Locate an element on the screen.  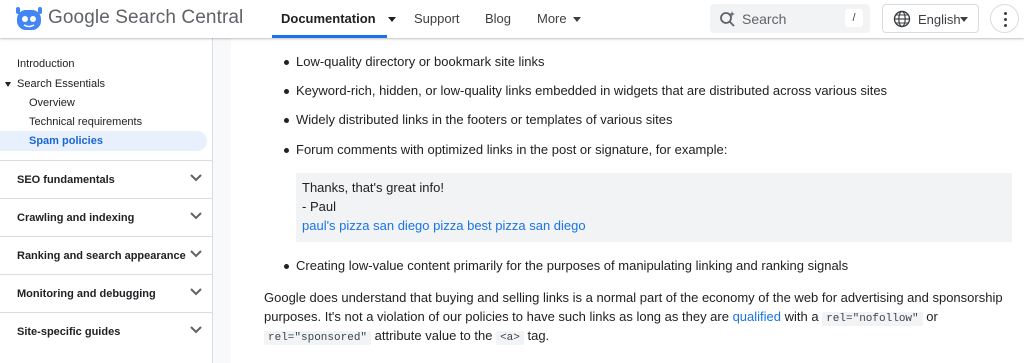
sidebar-item-spam-policies: Spam policies is located at coordinates (66, 141).